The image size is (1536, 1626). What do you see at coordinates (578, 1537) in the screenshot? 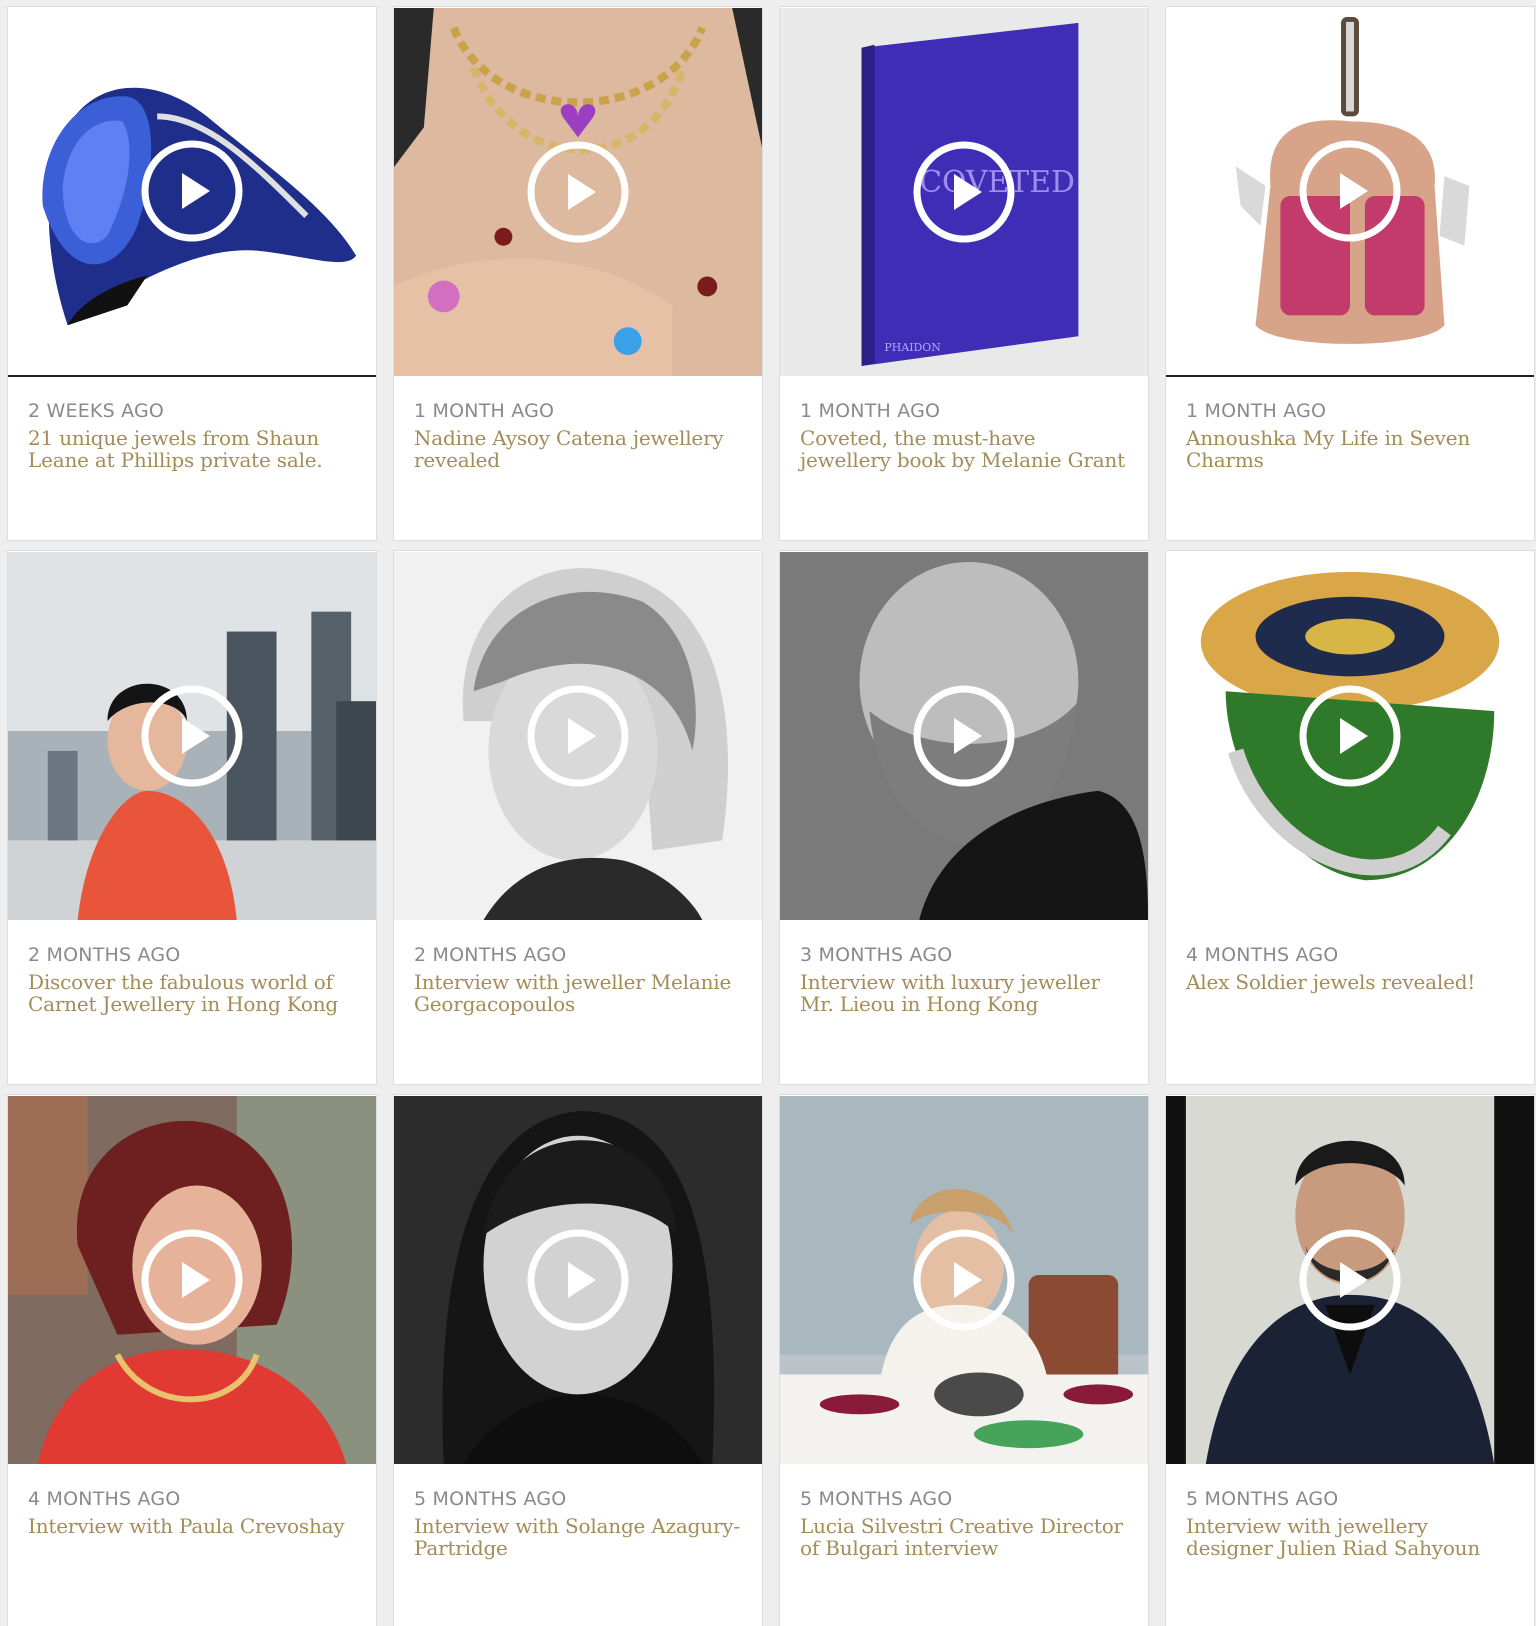
I see `article-title-link: Interview with Solange Azagury-Partridge` at bounding box center [578, 1537].